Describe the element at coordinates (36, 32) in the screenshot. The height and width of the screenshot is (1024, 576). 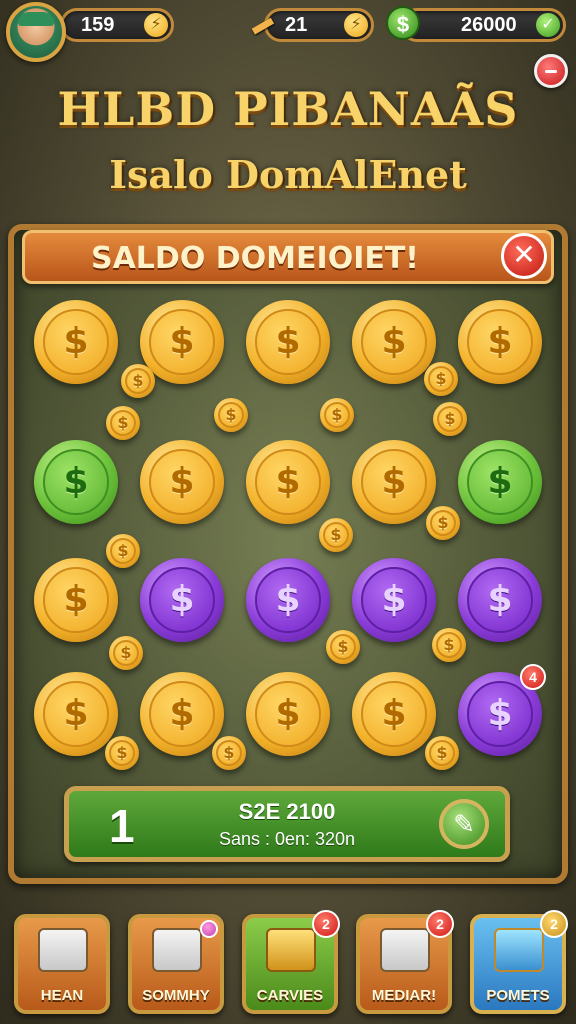
I see `player-avatar` at that location.